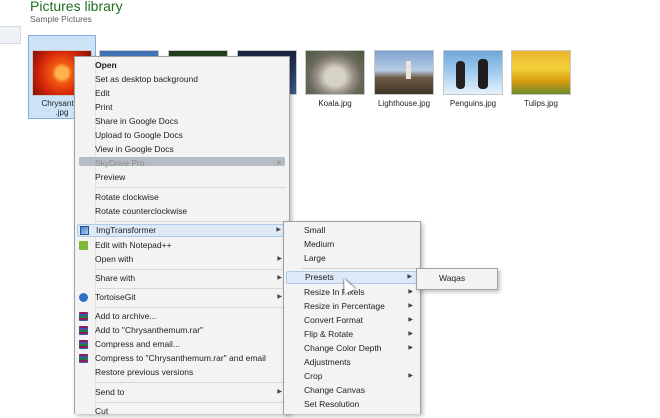 This screenshot has width=660, height=418. I want to click on submenu-item-flip-rotate: Flip & Rotate ▶, so click(352, 334).